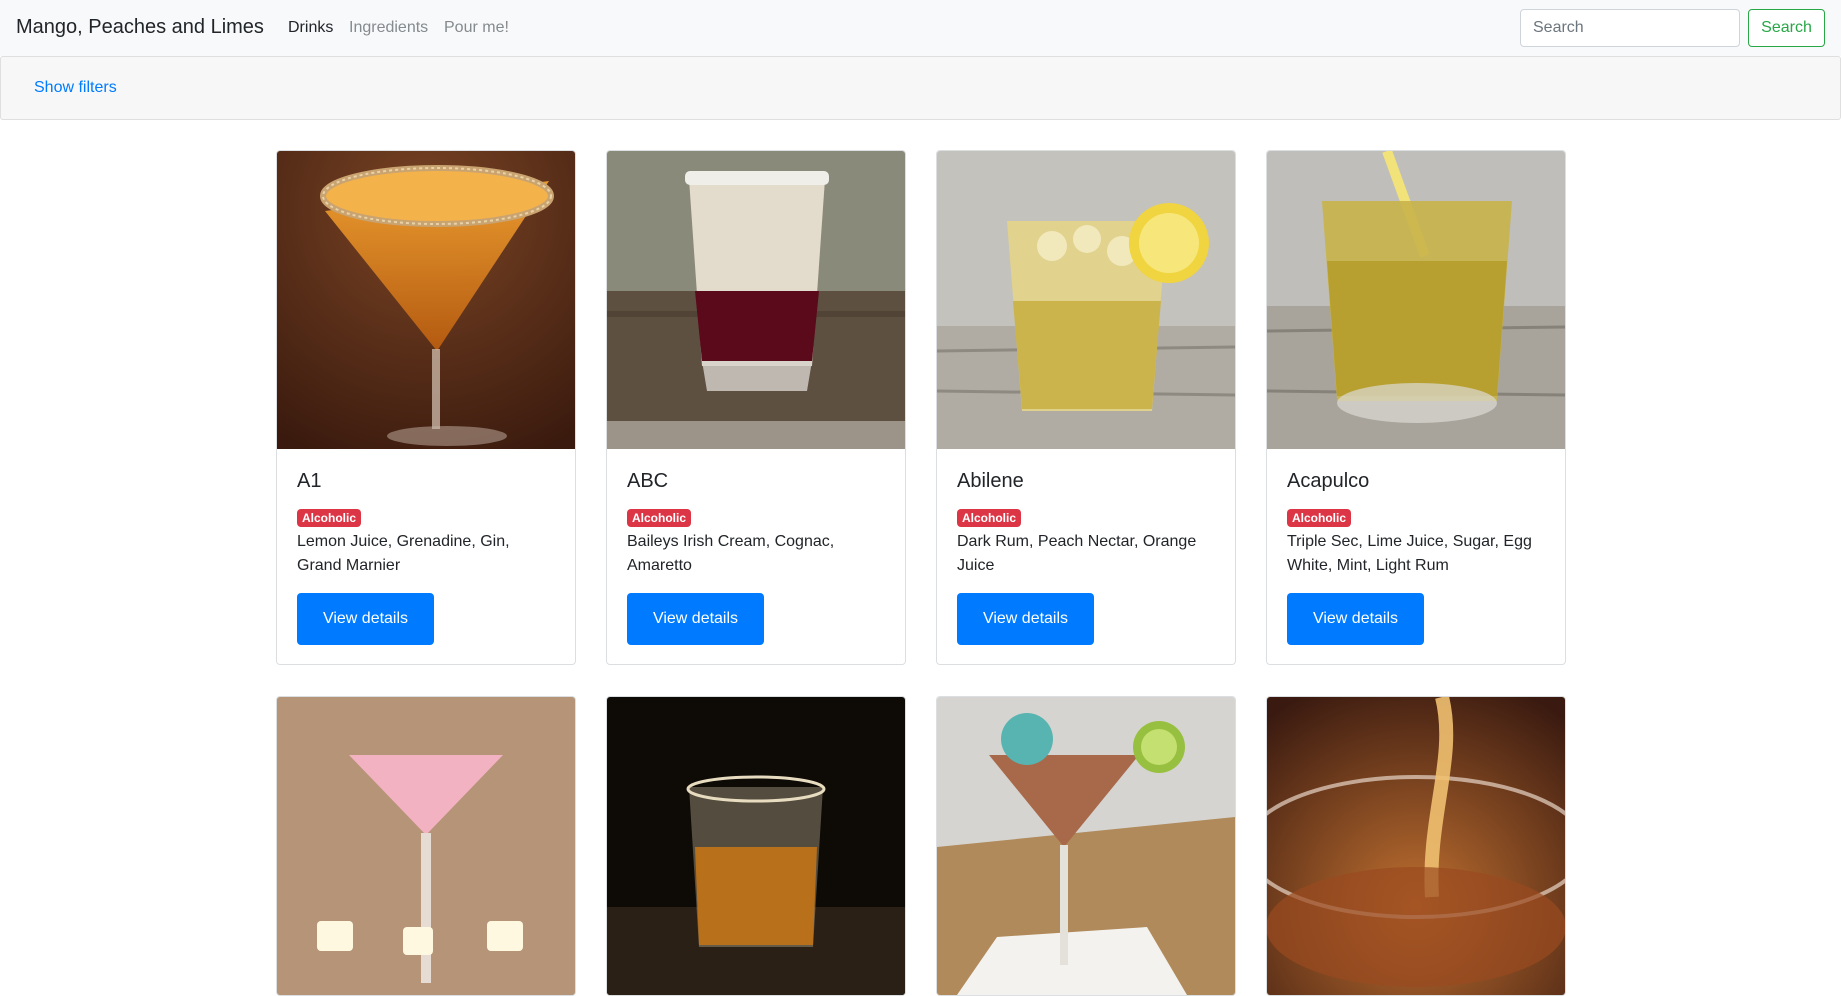 This screenshot has height=996, width=1841. Describe the element at coordinates (1786, 28) in the screenshot. I see `search-button: Search` at that location.